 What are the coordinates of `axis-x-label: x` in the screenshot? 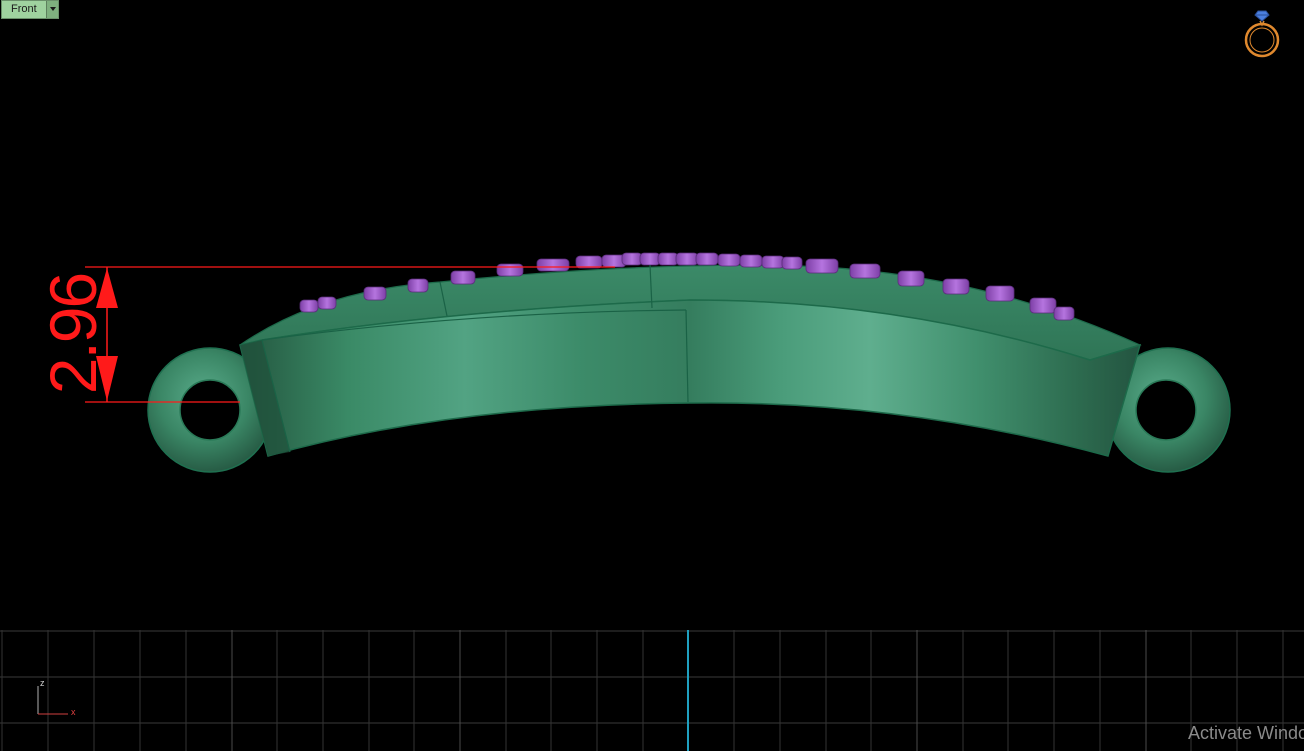 It's located at (73, 712).